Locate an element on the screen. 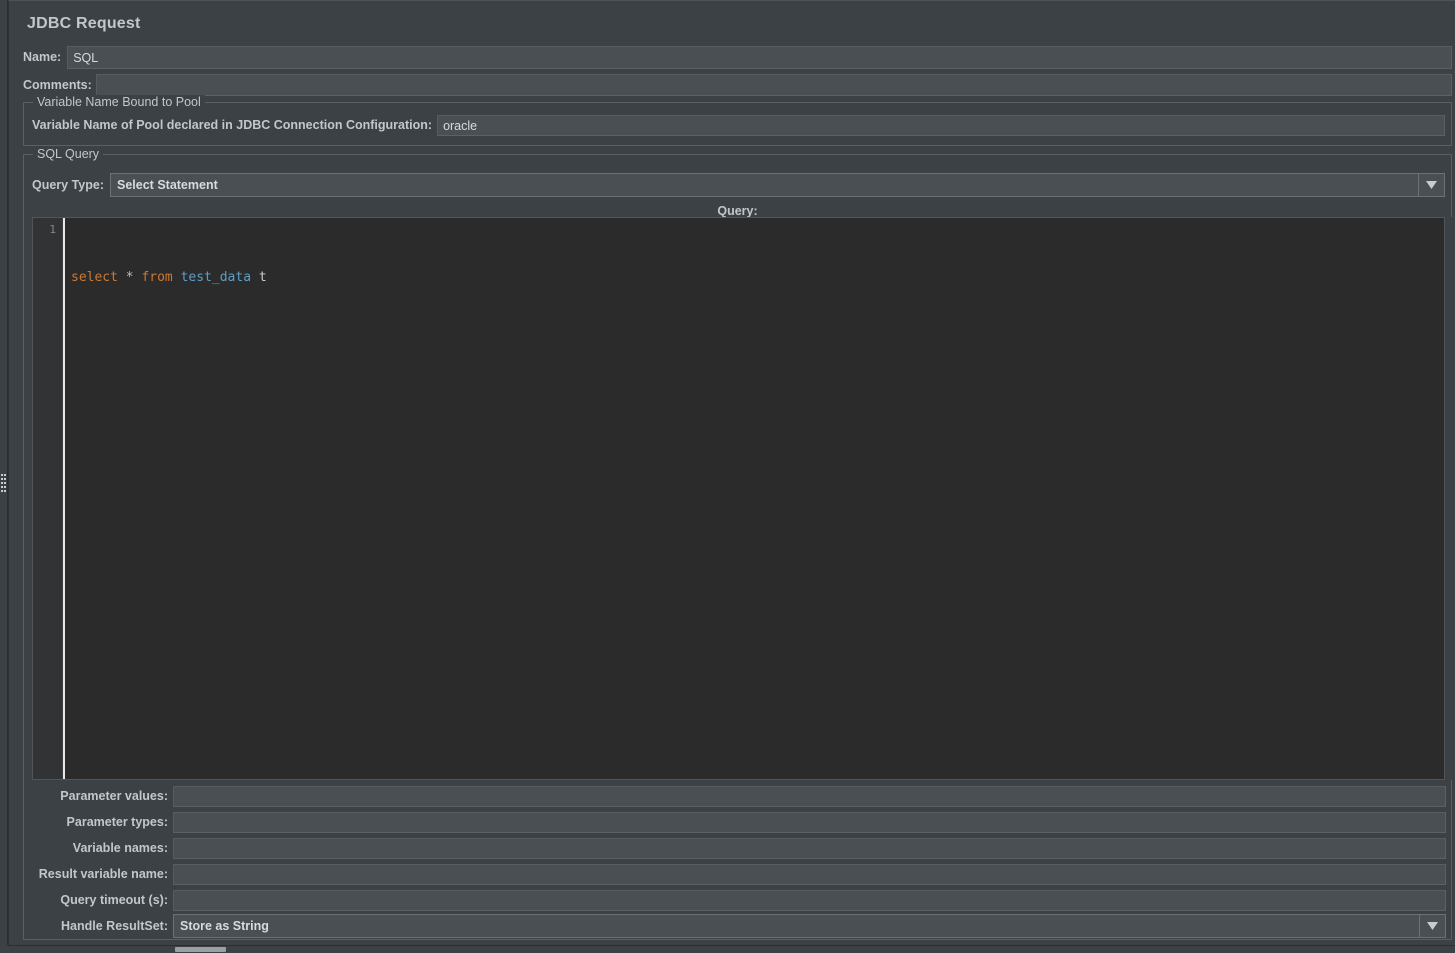  horizontal-scrollbar-thumb is located at coordinates (200, 949).